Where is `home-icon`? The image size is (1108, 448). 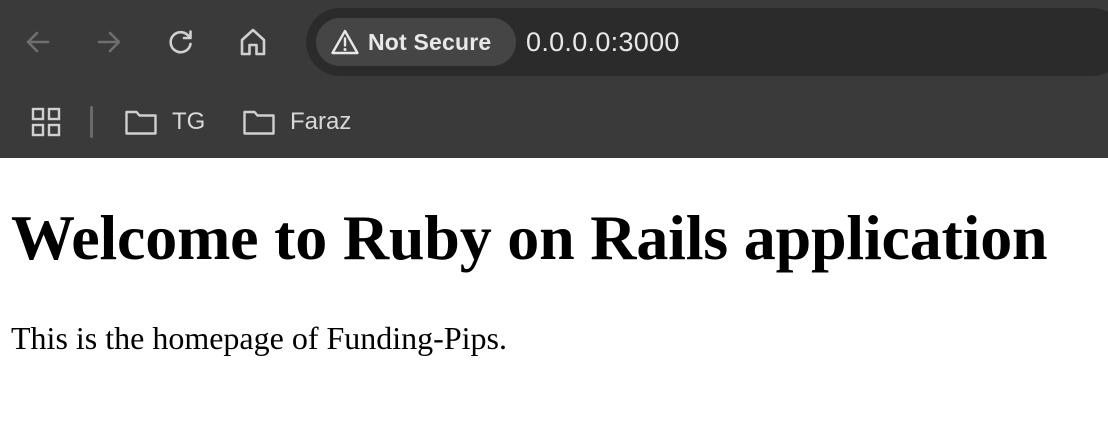 home-icon is located at coordinates (253, 42).